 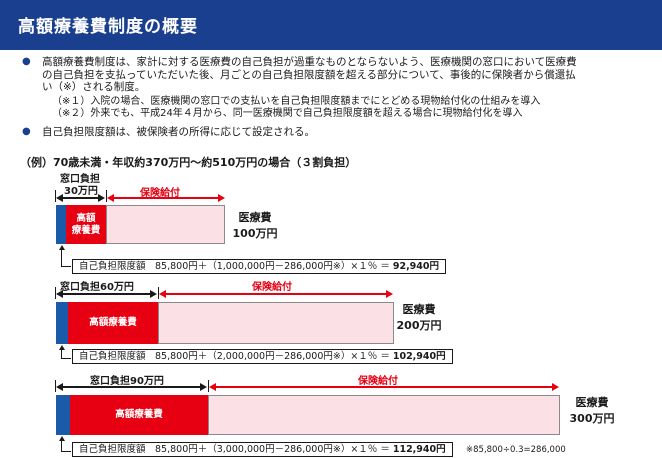 I want to click on high-cost-label-1a: 高額, so click(x=86, y=218).